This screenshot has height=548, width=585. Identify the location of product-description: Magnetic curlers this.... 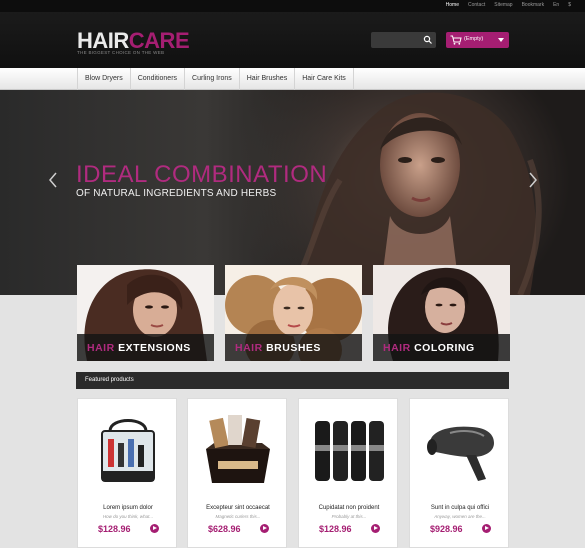
(238, 516).